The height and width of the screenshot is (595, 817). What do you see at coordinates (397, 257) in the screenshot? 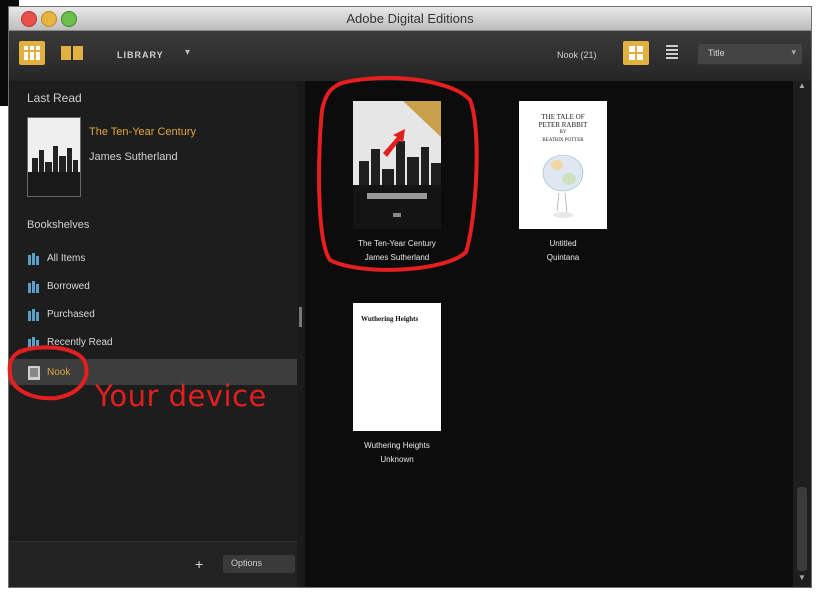
I see `book-author: James Sutherland` at bounding box center [397, 257].